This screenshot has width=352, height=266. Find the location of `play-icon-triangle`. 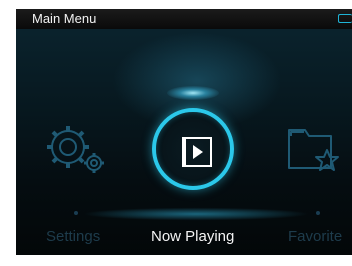

play-icon-triangle is located at coordinates (198, 152).